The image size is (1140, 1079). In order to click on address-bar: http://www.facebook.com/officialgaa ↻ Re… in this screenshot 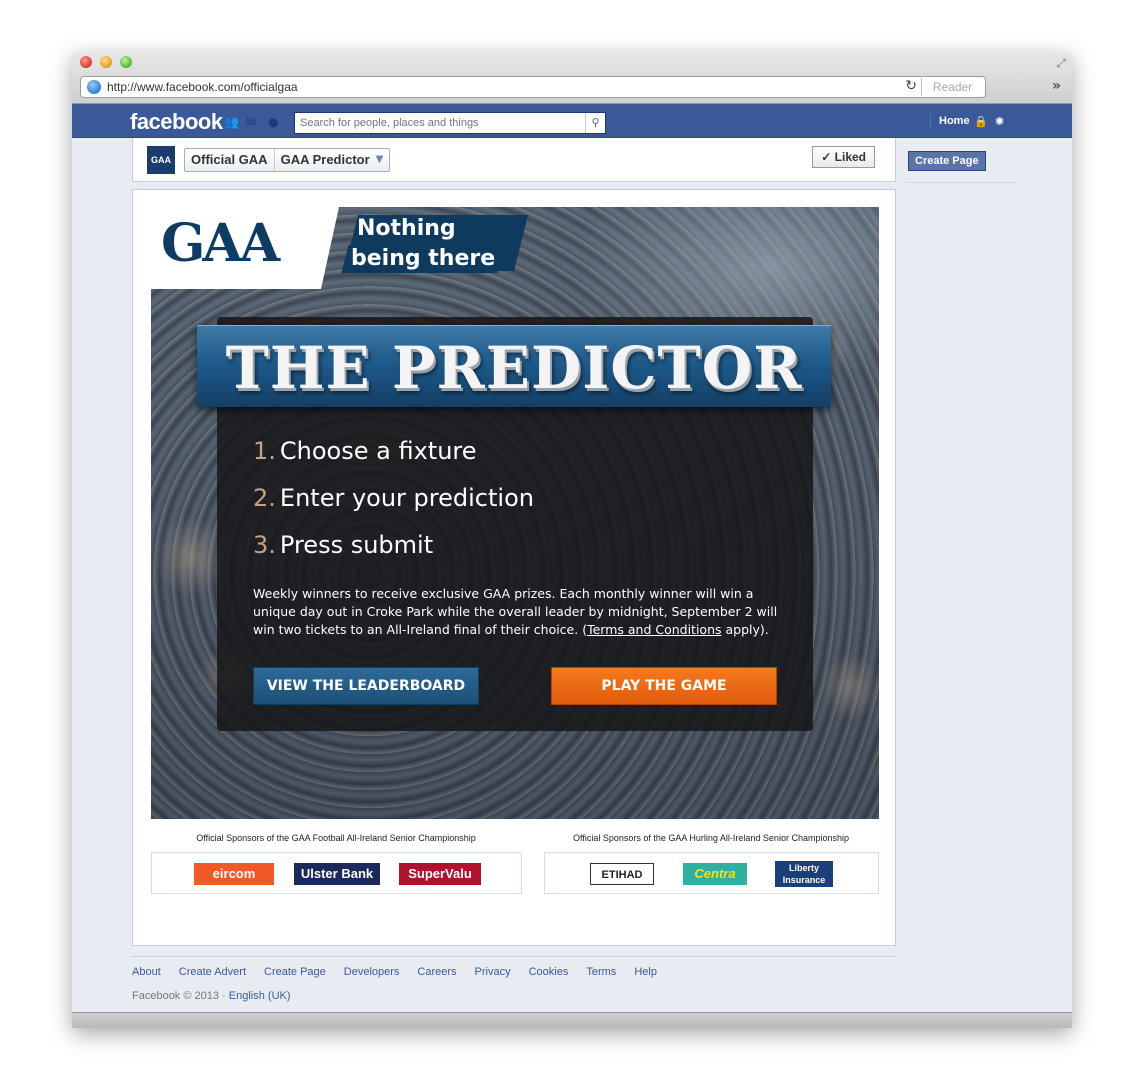, I will do `click(533, 87)`.